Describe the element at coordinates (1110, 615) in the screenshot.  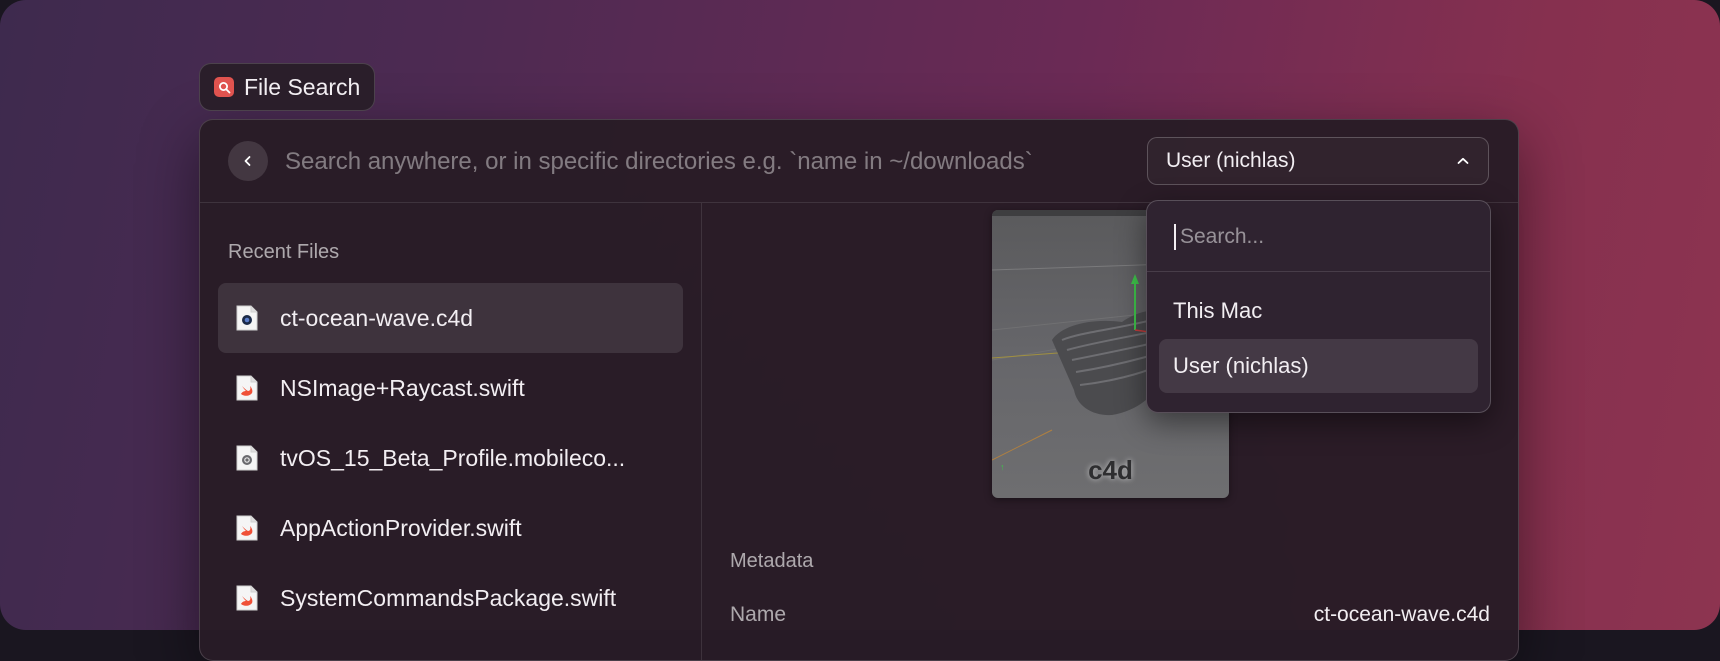
I see `metadata-row: Name ct-ocean-wave.c4d` at that location.